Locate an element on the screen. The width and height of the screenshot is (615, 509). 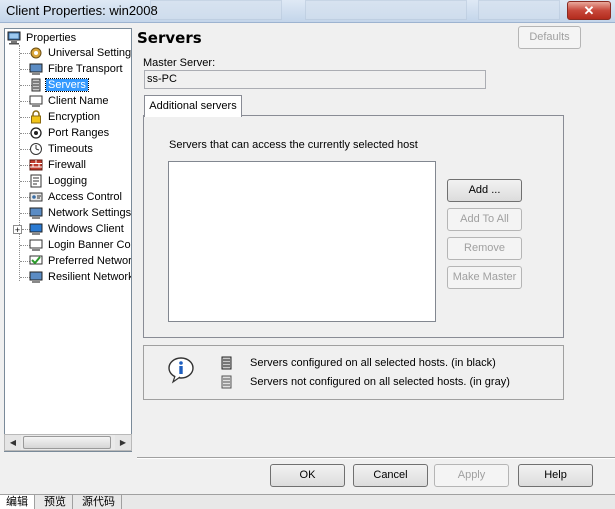
sidebar-item-preferred-network: Preferred Network is located at coordinates (80, 261).